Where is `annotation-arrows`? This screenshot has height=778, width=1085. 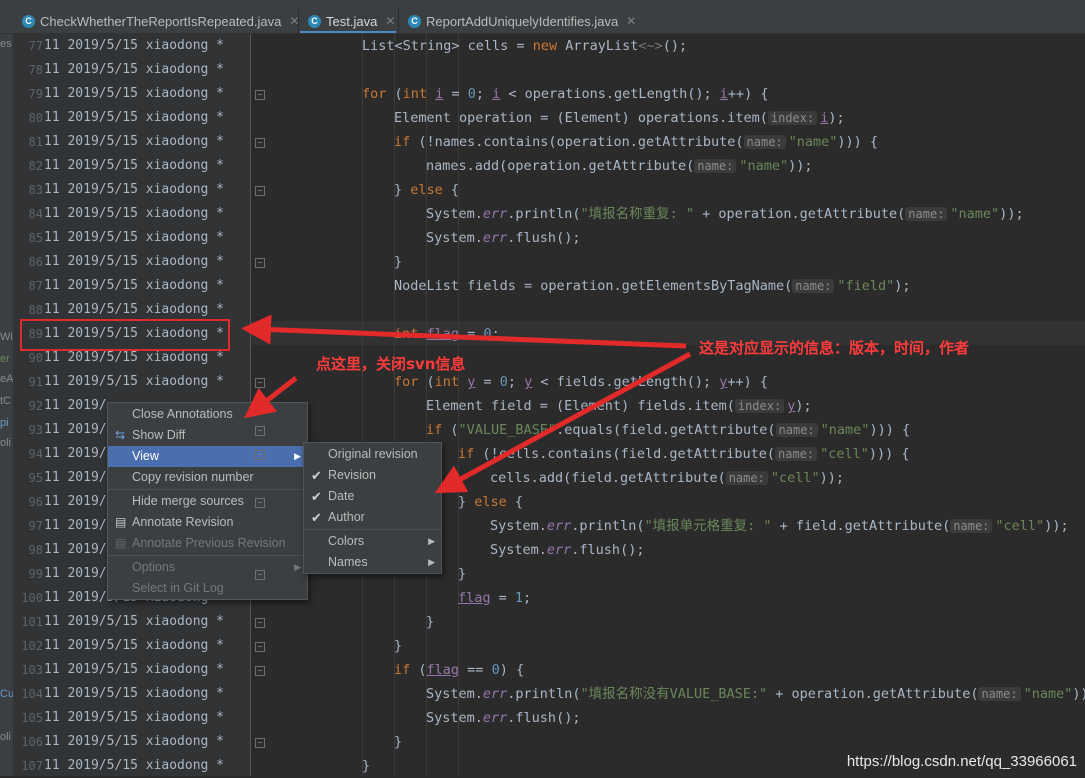
annotation-arrows is located at coordinates (466, 404).